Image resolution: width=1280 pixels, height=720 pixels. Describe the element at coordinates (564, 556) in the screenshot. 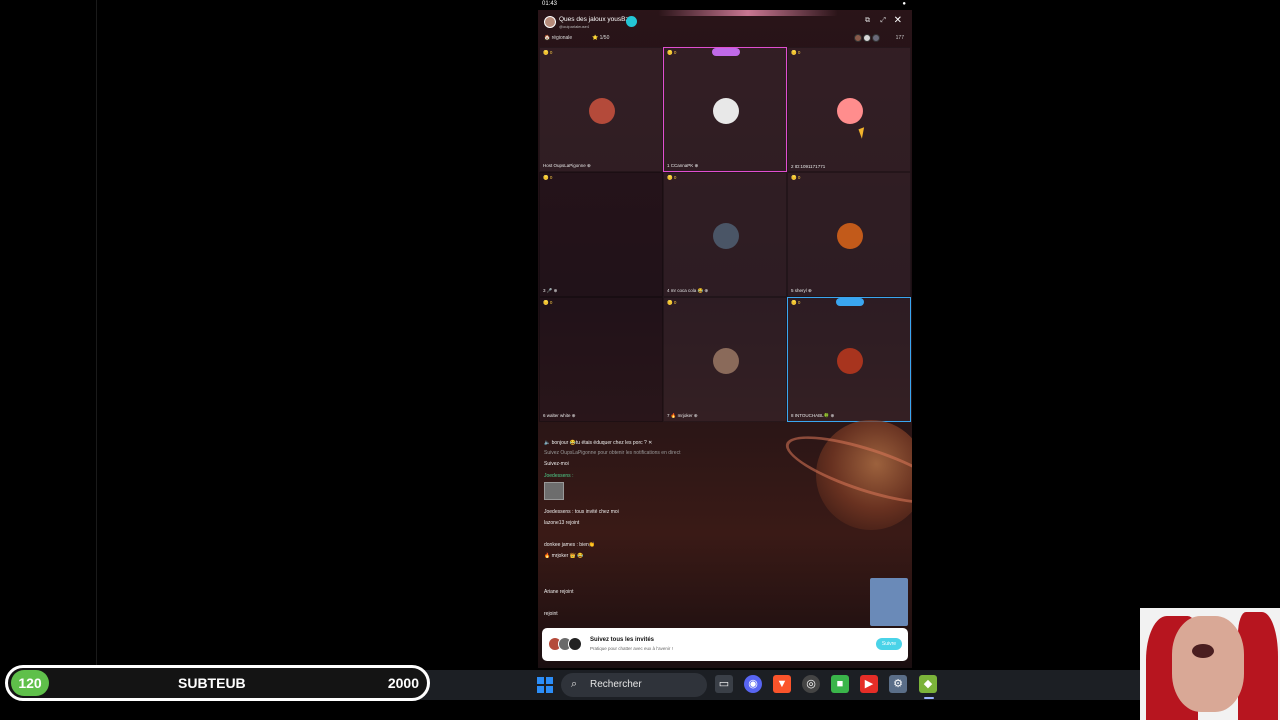

I see `chat-message: 🔥 mrjoker 👑 😂` at that location.